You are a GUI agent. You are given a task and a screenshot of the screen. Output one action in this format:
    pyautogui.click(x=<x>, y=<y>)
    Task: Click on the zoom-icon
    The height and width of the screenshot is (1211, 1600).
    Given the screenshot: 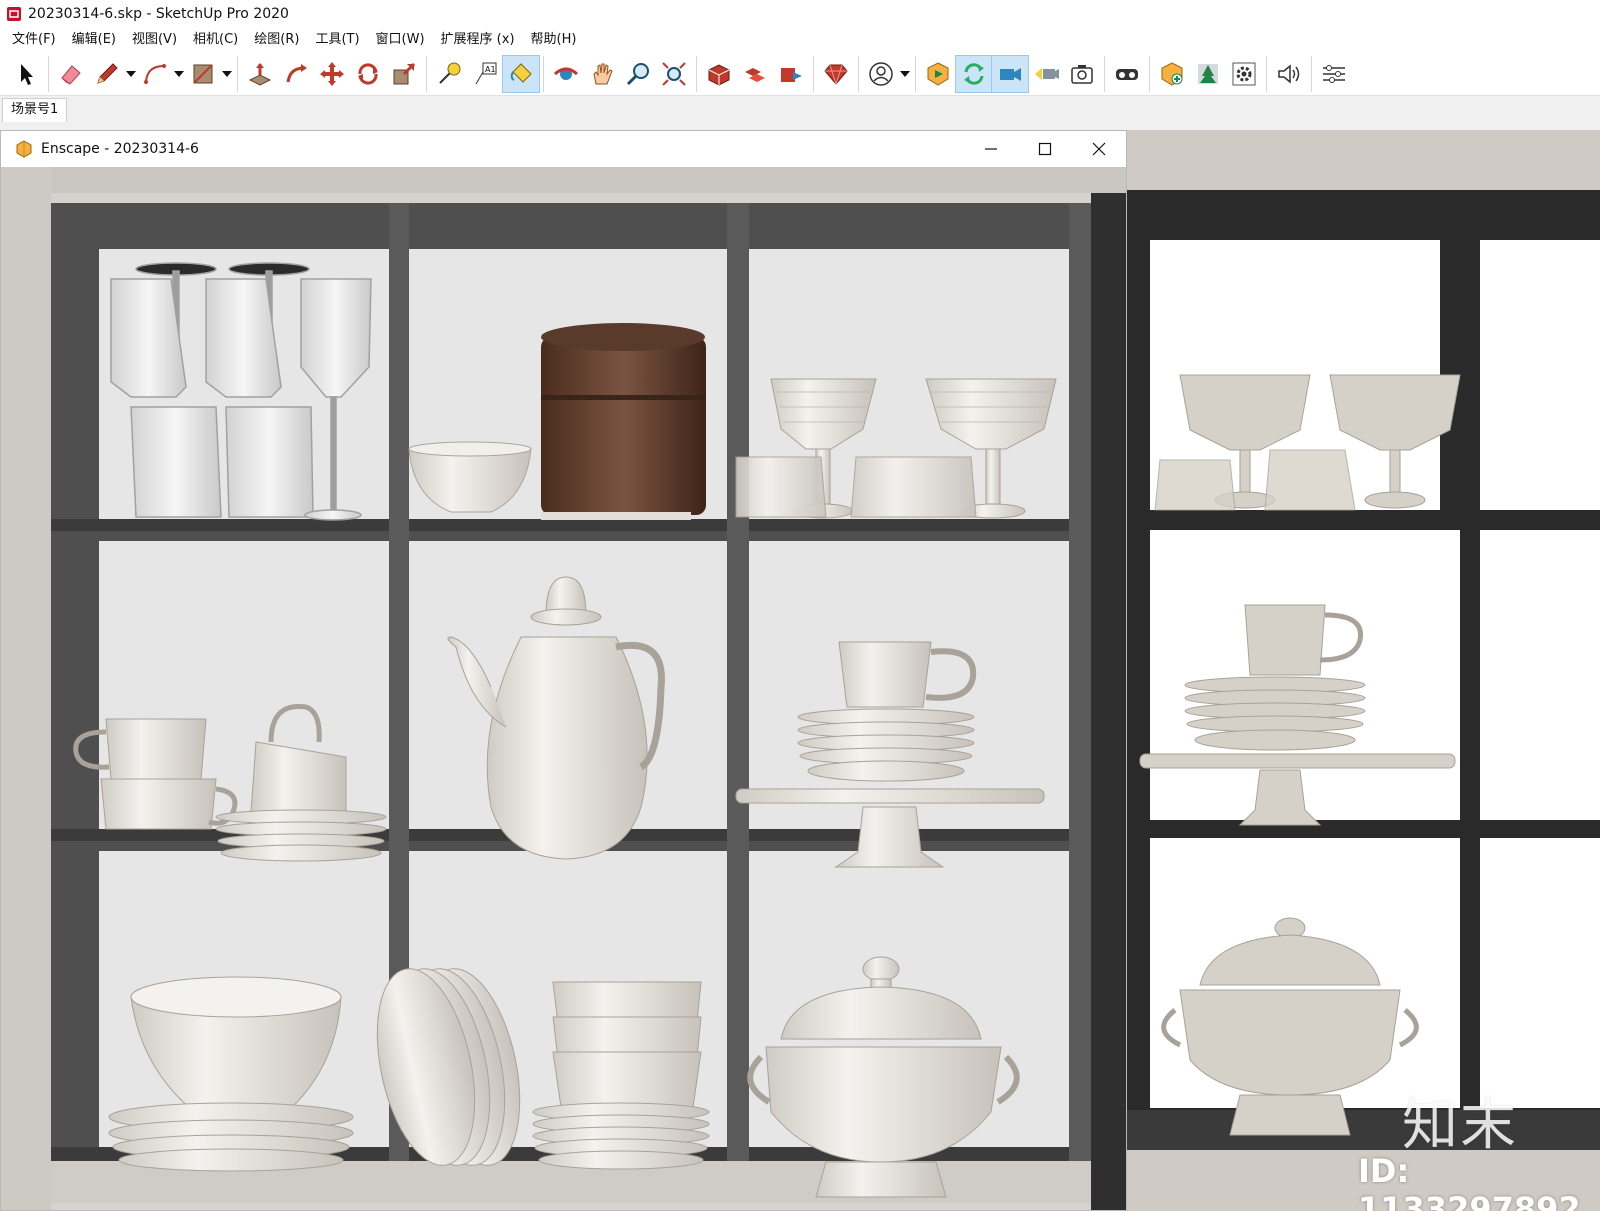 What is the action you would take?
    pyautogui.click(x=637, y=73)
    